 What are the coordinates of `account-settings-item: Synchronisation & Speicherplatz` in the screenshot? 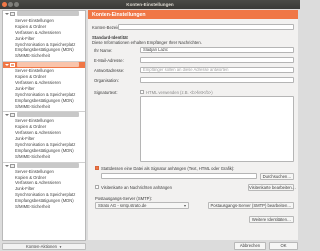 It's located at (44, 95).